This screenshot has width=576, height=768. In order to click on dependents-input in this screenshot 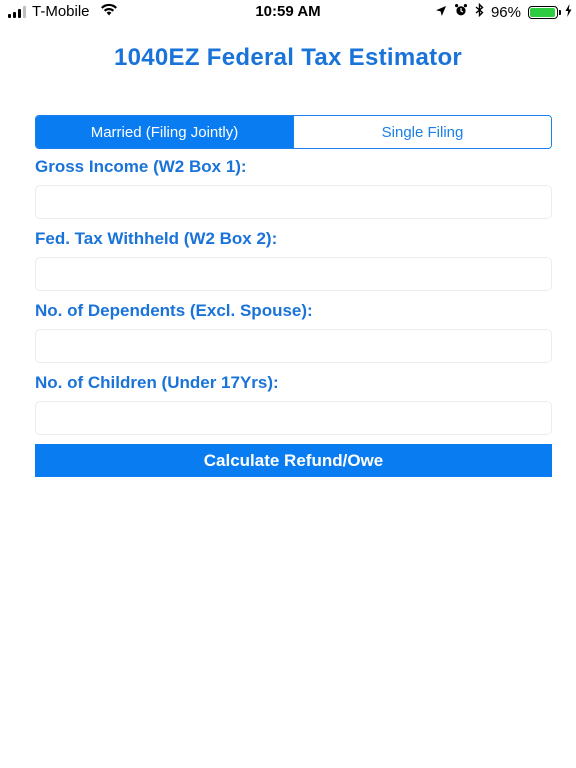, I will do `click(293, 346)`.